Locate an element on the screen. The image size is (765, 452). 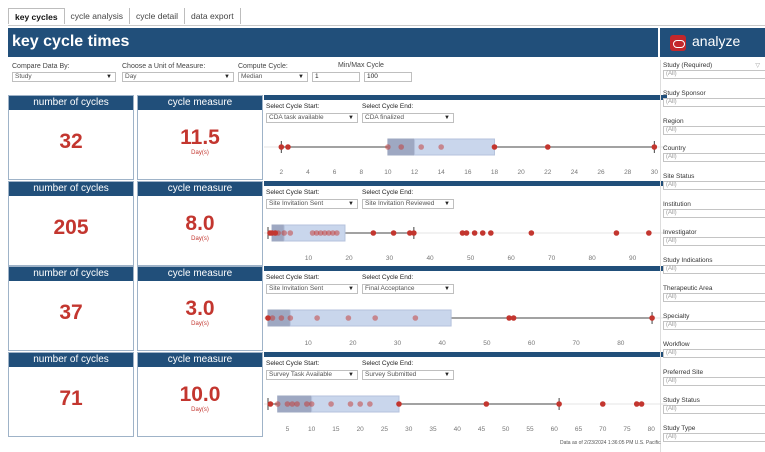
x-tick-label: 6 is located at coordinates (335, 172).